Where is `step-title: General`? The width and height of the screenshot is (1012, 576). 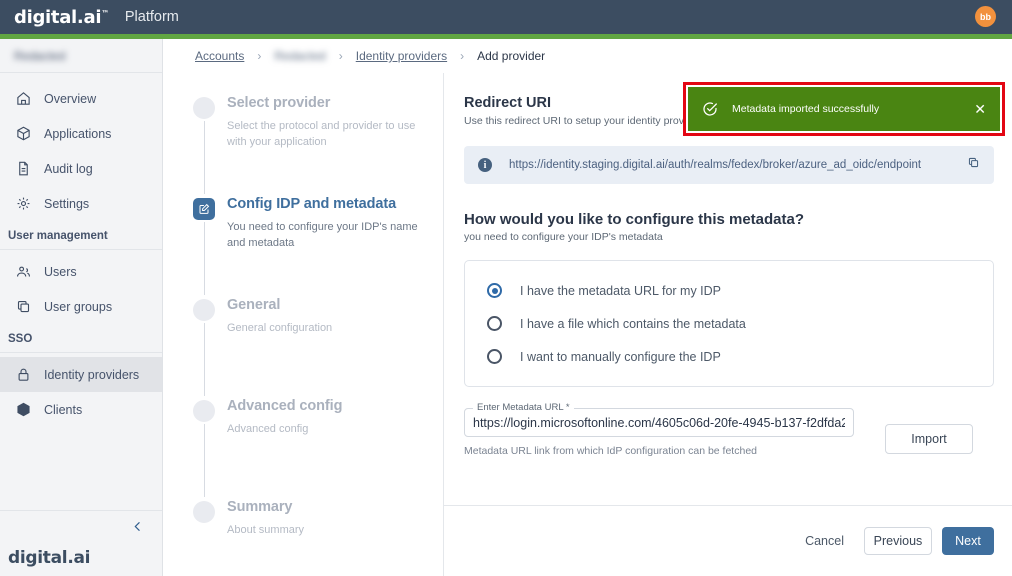
step-title: General is located at coordinates (254, 305).